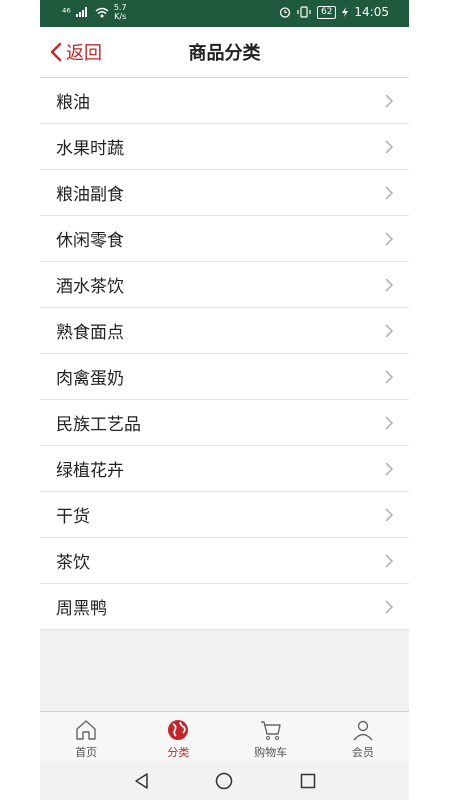 The width and height of the screenshot is (450, 800). Describe the element at coordinates (285, 12) in the screenshot. I see `alarm-icon` at that location.